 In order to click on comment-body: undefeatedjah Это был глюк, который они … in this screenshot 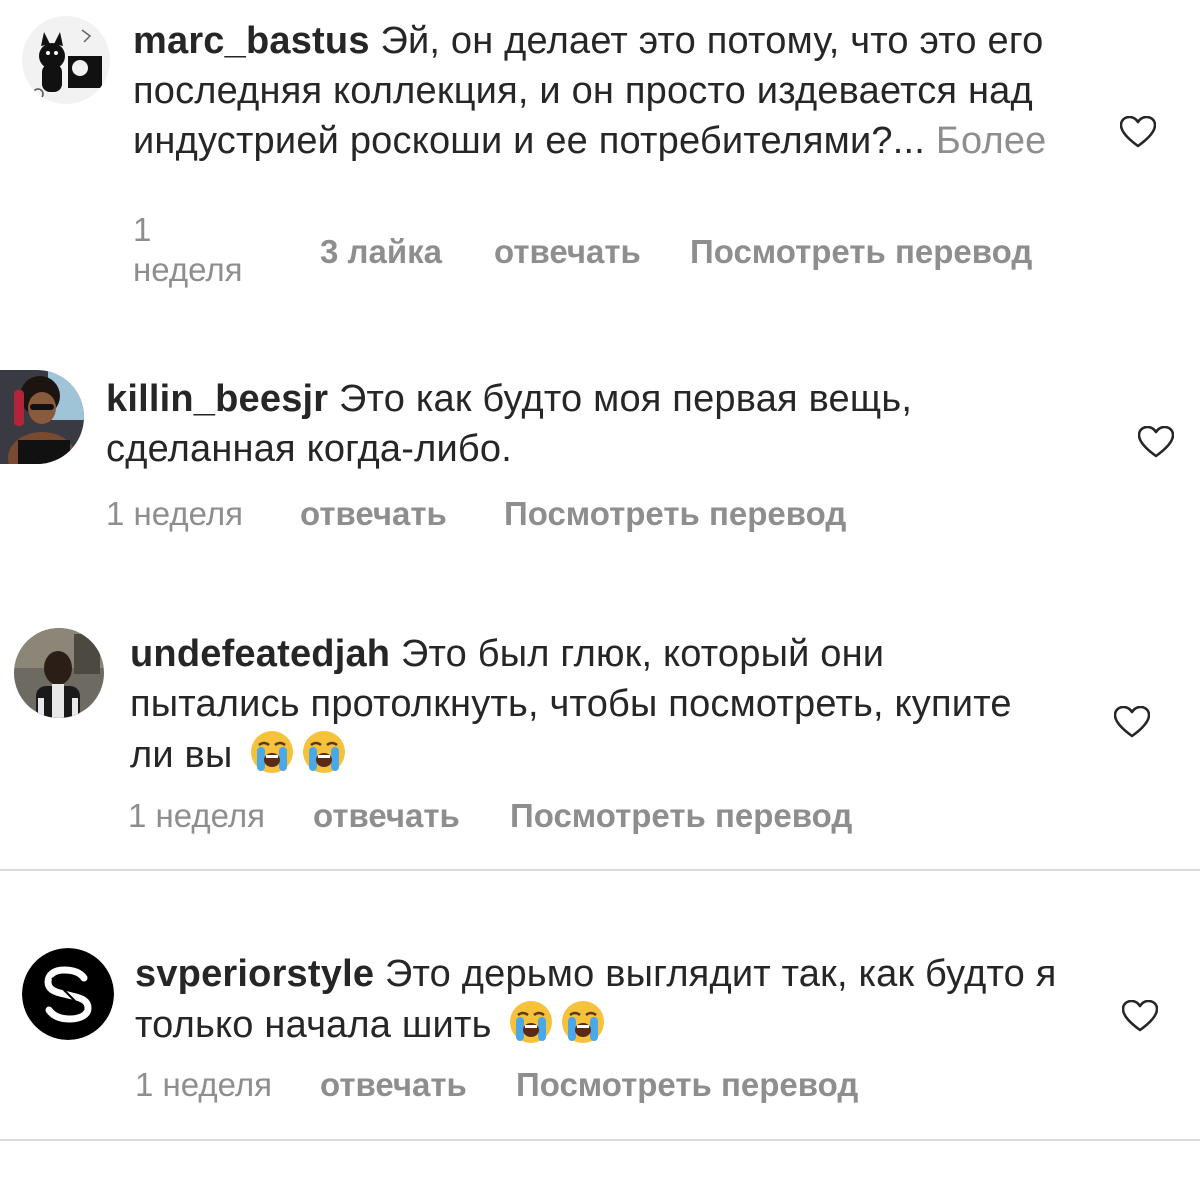, I will do `click(590, 704)`.